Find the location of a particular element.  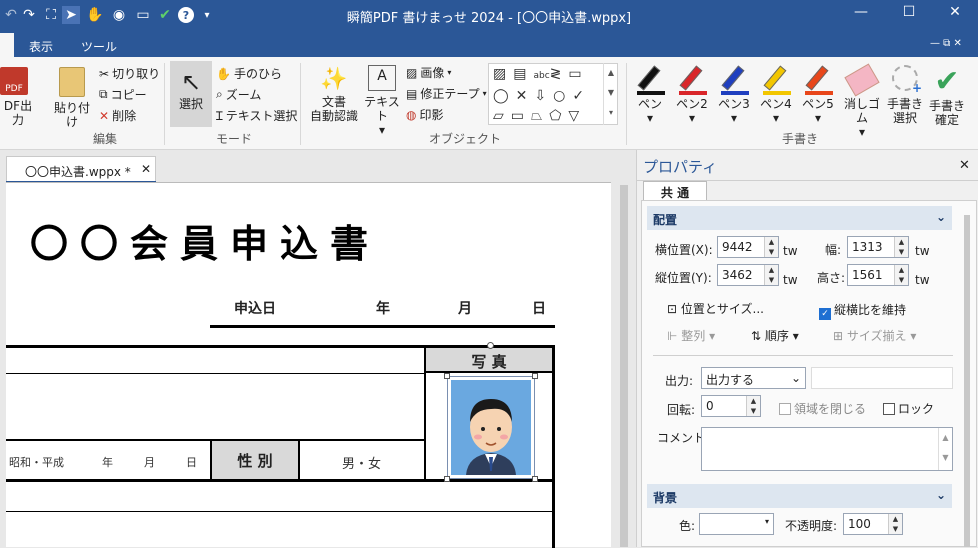

text-object-button: A テキスト ▾ is located at coordinates (382, 101).